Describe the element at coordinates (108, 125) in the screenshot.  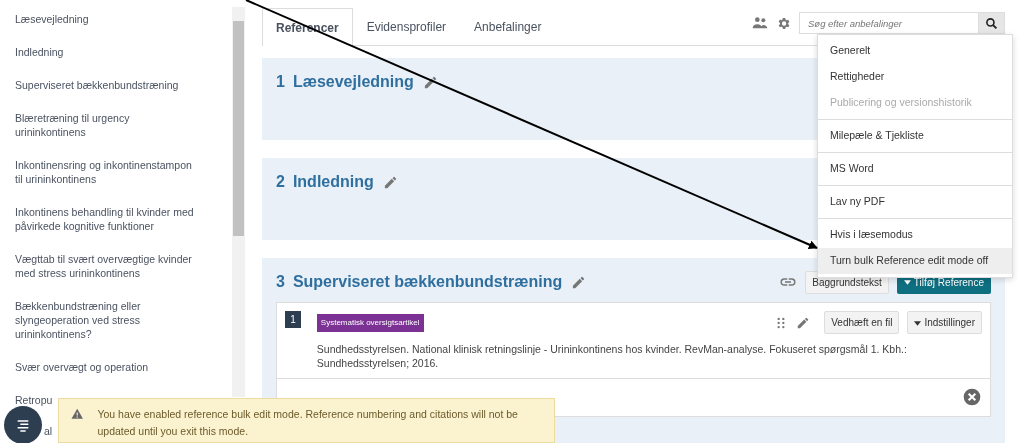
I see `sidebar-item: Blæretræning til urgency urininkontinens` at that location.